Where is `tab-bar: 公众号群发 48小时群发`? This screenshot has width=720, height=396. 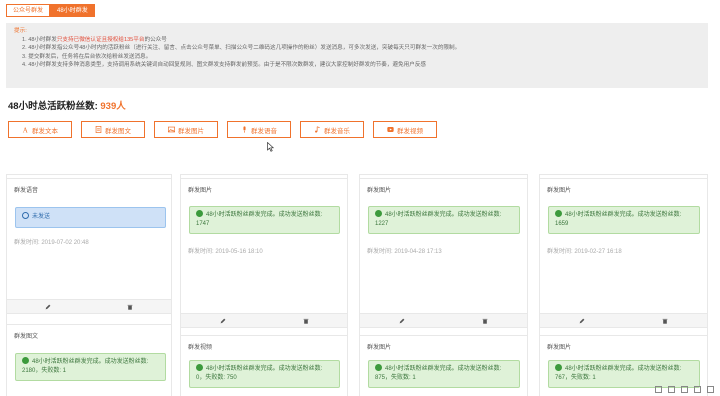 tab-bar: 公众号群发 48小时群发 is located at coordinates (50, 10).